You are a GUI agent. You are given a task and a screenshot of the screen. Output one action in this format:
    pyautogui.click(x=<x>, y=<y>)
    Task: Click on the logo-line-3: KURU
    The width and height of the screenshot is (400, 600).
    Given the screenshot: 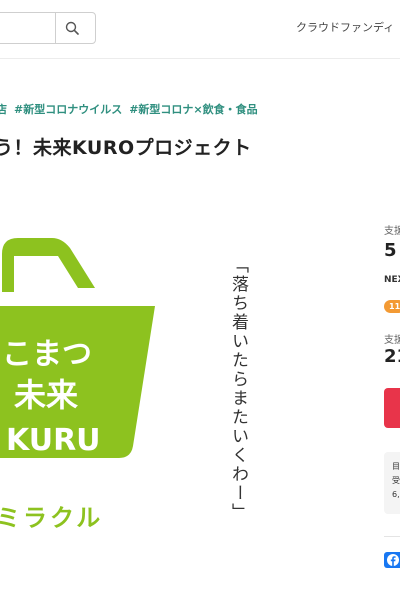 What is the action you would take?
    pyautogui.click(x=53, y=440)
    